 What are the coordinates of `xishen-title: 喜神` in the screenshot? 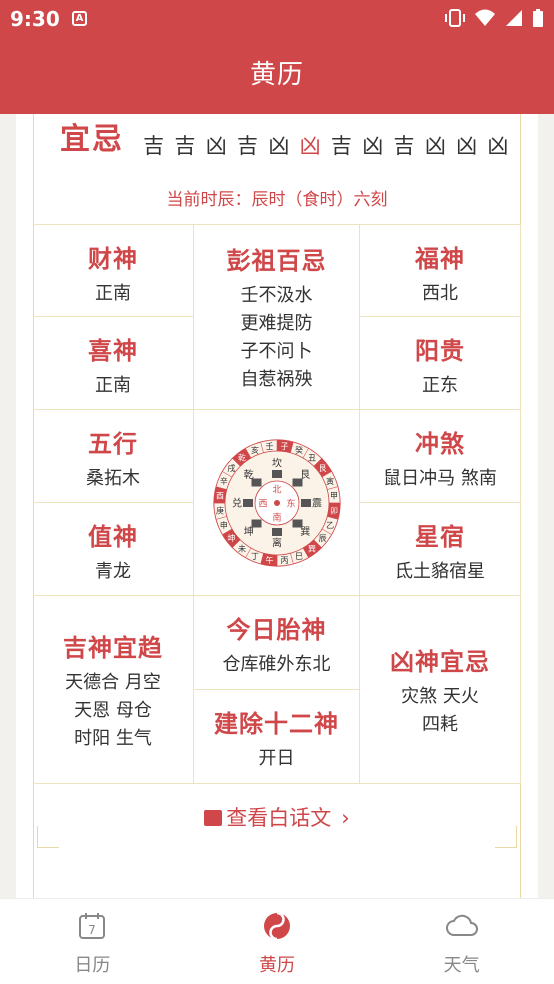 It's located at (113, 350).